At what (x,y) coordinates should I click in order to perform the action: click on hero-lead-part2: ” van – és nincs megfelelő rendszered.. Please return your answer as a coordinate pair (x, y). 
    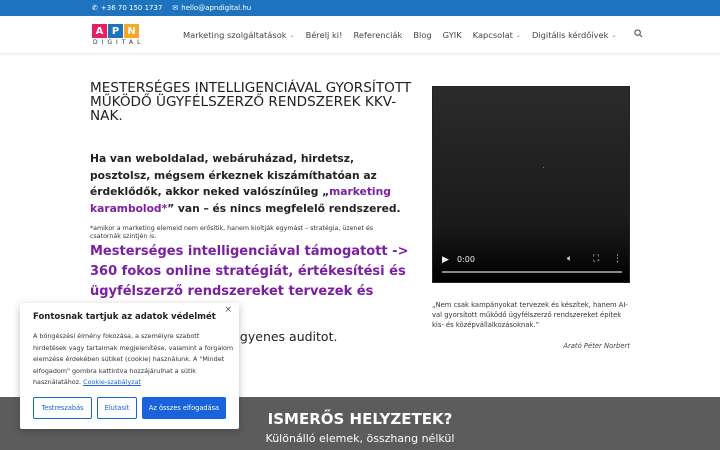
    Looking at the image, I should click on (284, 208).